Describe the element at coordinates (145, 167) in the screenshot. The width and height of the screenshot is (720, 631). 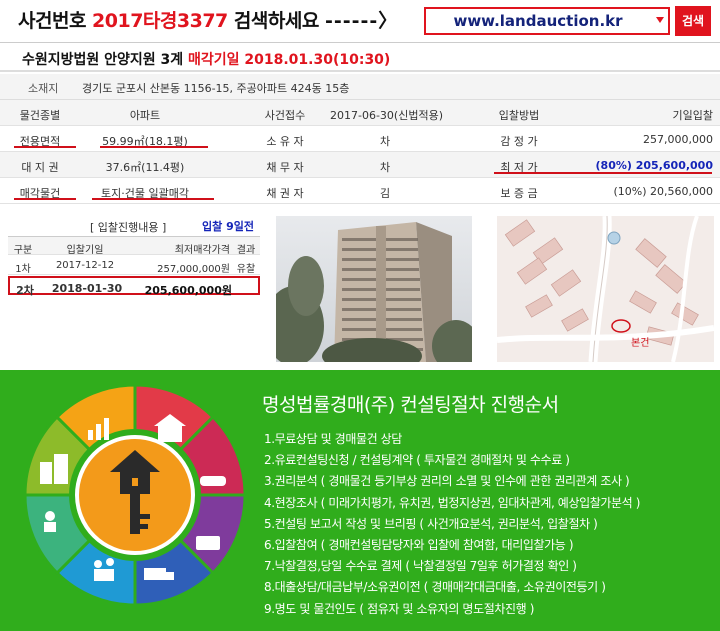
I see `info-cell: 37.6㎡(11.4평)` at that location.